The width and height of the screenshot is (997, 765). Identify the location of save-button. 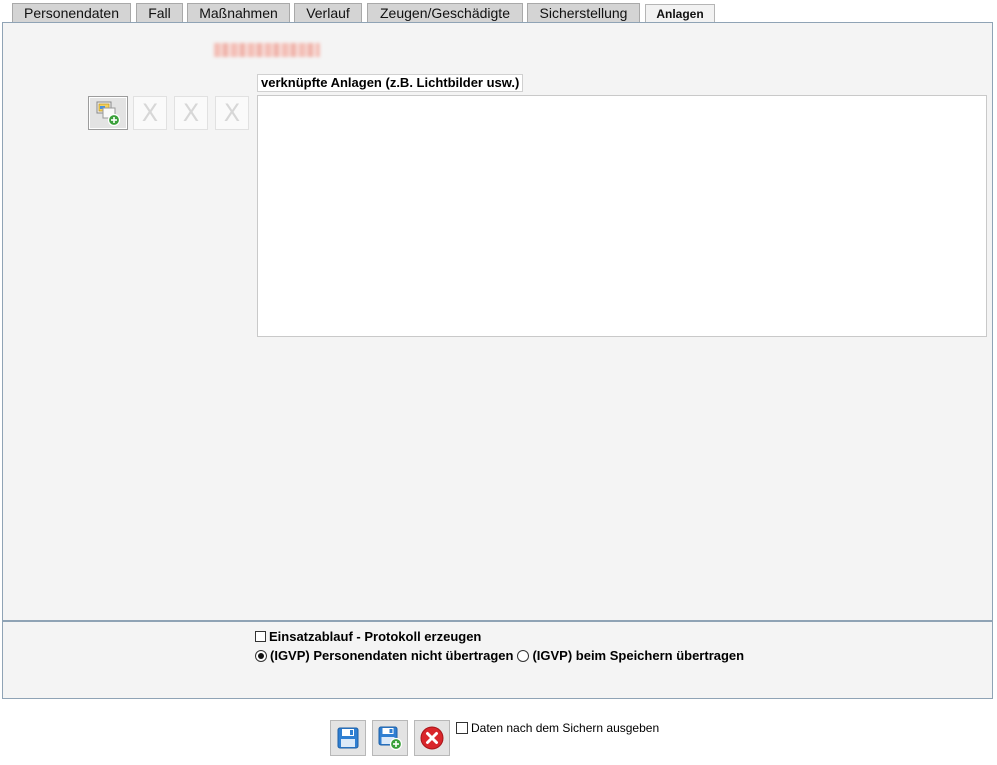
(348, 738).